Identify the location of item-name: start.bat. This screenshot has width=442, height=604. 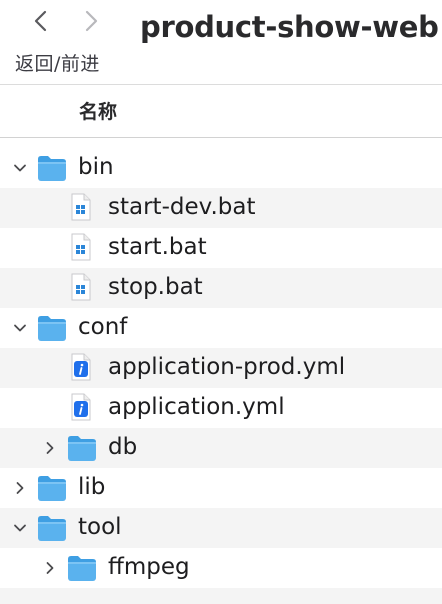
(157, 247).